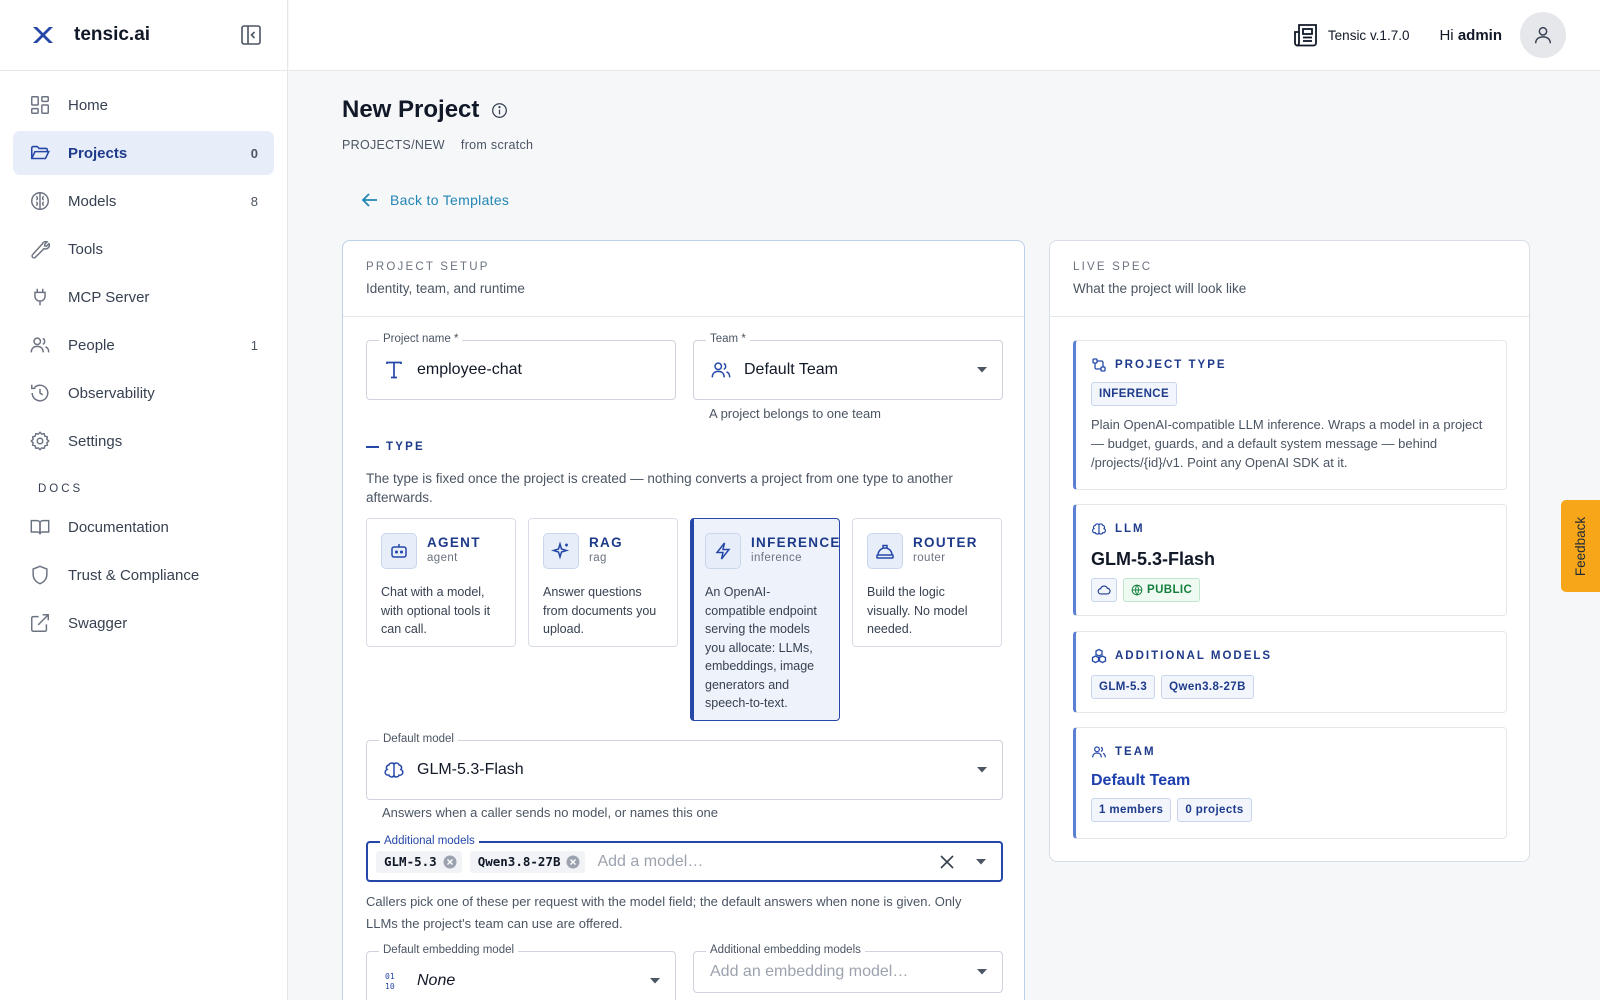  Describe the element at coordinates (1104, 590) in the screenshot. I see `cloud-icon` at that location.